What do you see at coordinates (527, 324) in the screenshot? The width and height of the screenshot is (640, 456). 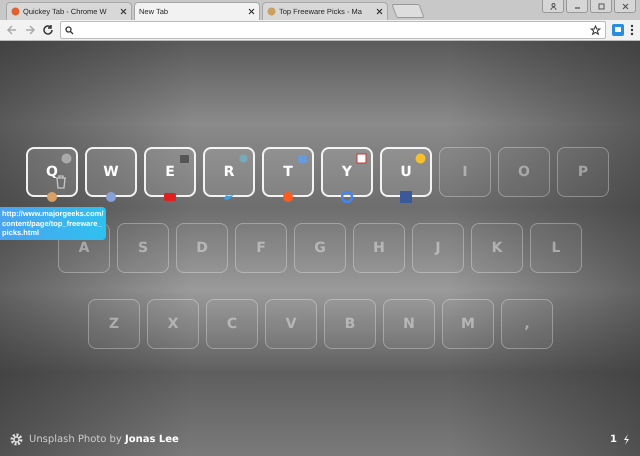 I see `key-button: ,` at bounding box center [527, 324].